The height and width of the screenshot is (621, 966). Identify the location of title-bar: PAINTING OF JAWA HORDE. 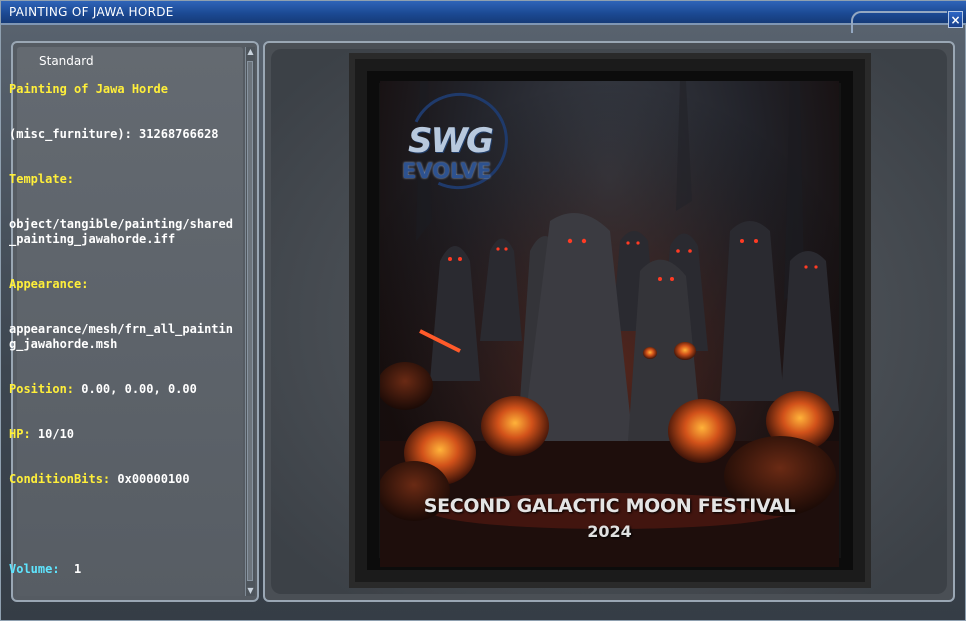
(483, 13).